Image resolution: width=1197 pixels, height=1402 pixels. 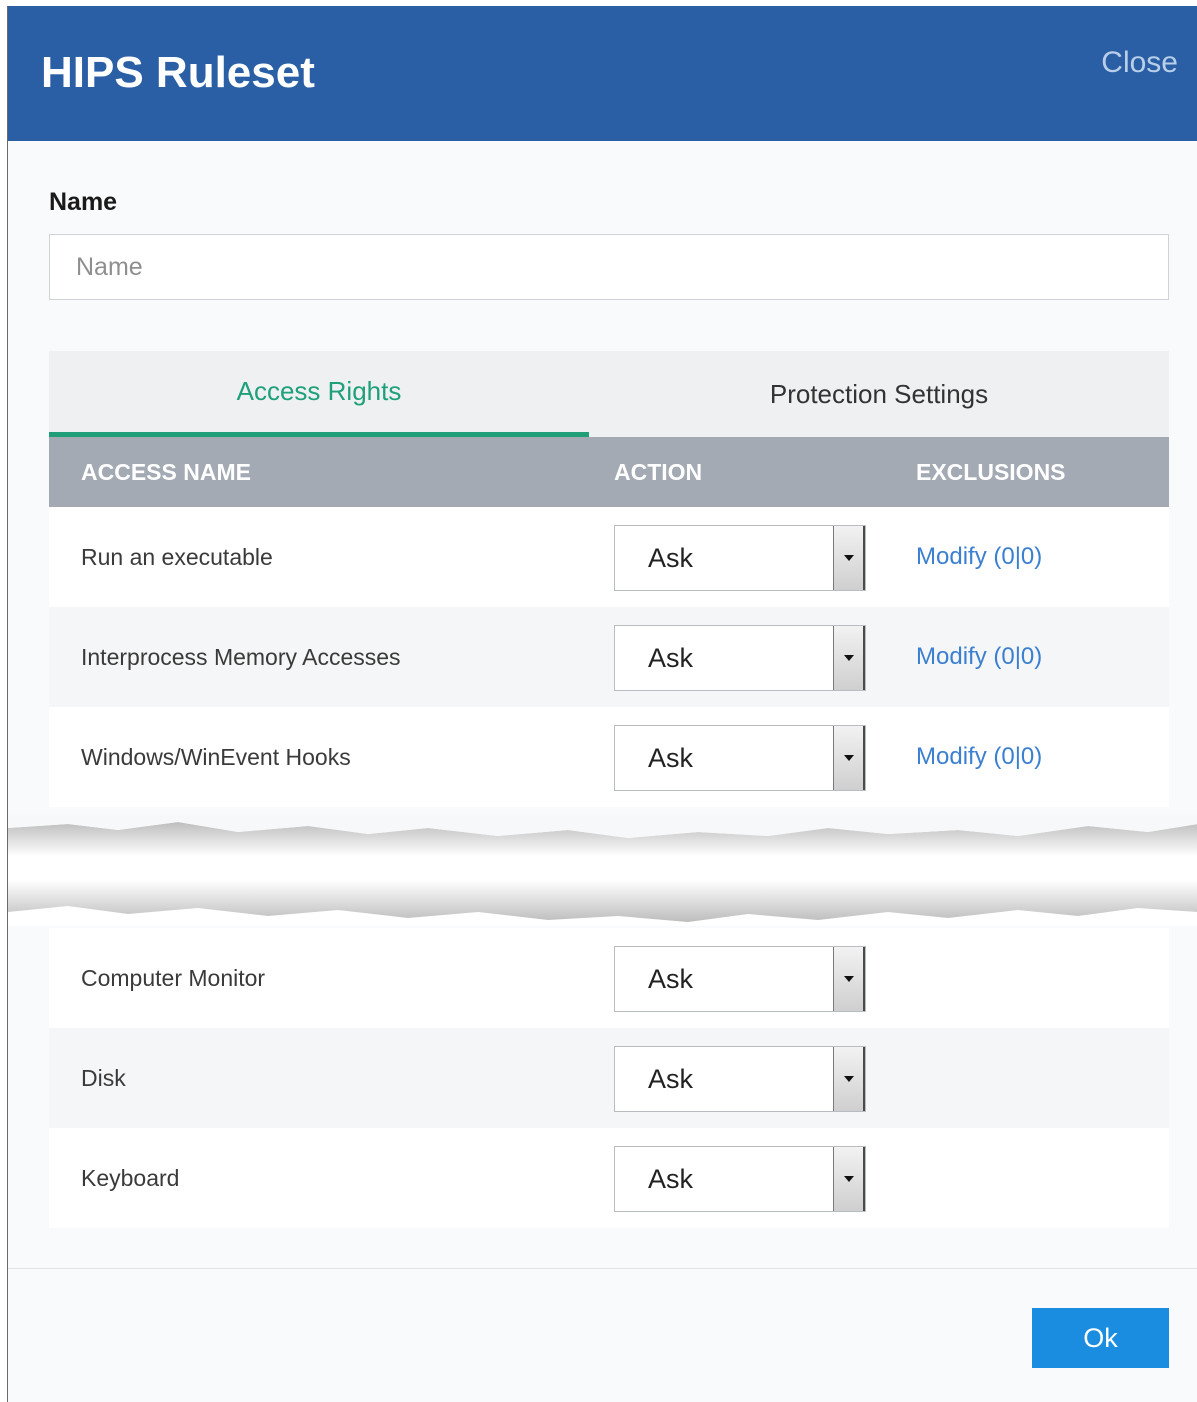 What do you see at coordinates (173, 978) in the screenshot?
I see `access-name: Computer Monitor` at bounding box center [173, 978].